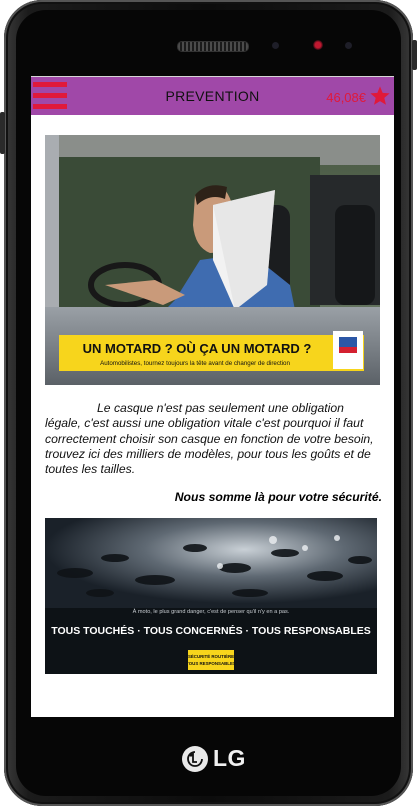  Describe the element at coordinates (278, 497) in the screenshot. I see `tagline: Nous somme là pour votre sécurité.` at that location.